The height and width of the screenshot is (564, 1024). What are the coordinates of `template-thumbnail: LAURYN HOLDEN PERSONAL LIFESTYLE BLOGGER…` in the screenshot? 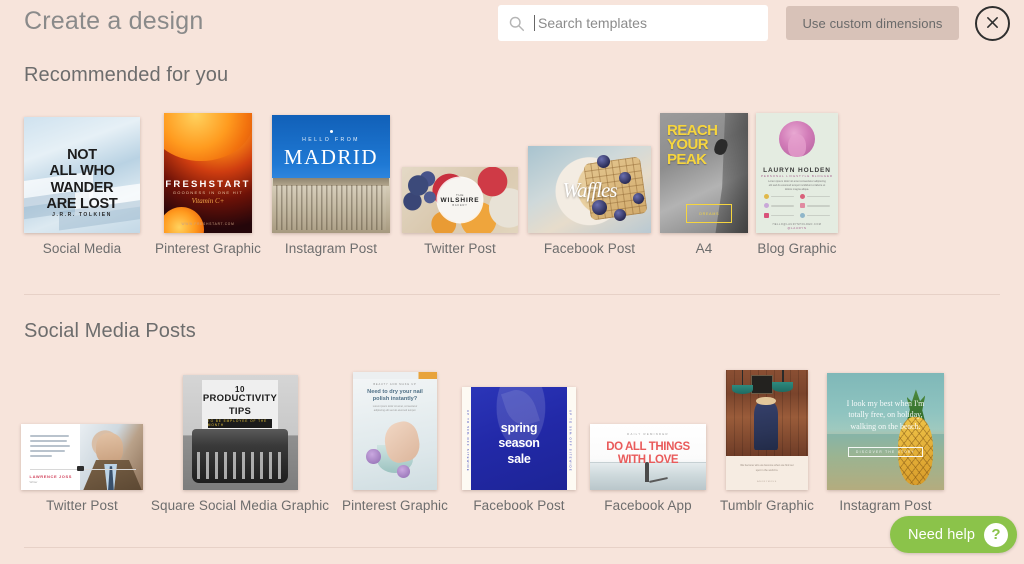 It's located at (797, 173).